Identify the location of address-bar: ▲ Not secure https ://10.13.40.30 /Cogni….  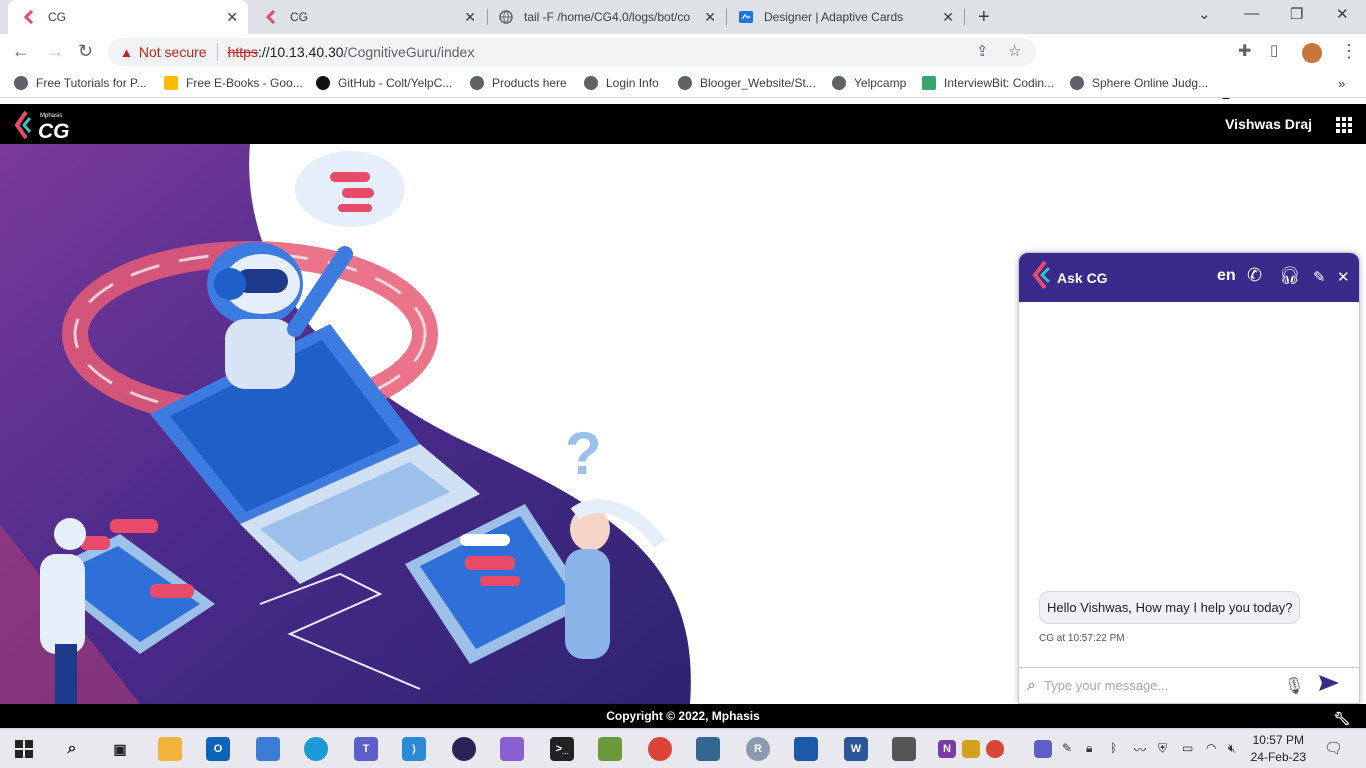
(572, 52).